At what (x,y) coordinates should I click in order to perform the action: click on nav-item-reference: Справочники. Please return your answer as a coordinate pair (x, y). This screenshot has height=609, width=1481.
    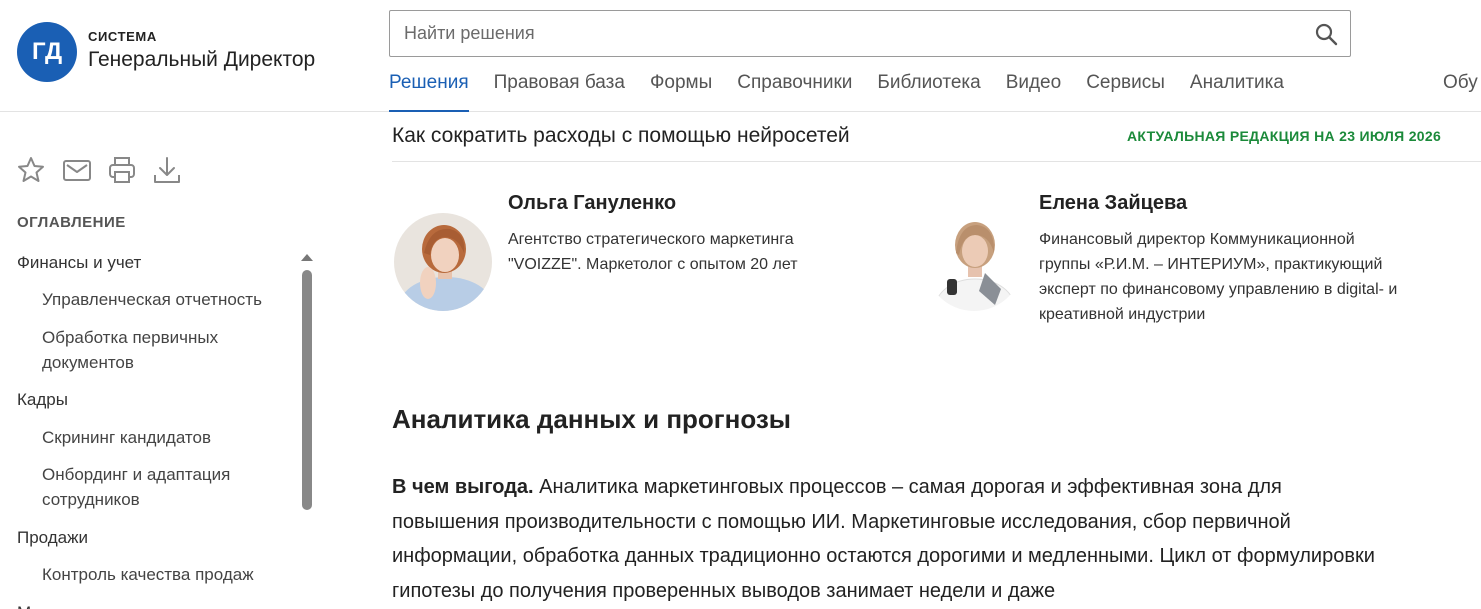
    Looking at the image, I should click on (794, 92).